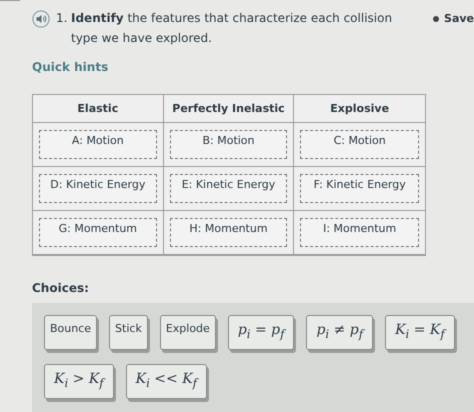 The image size is (474, 412). What do you see at coordinates (459, 18) in the screenshot?
I see `save-status: Save` at bounding box center [459, 18].